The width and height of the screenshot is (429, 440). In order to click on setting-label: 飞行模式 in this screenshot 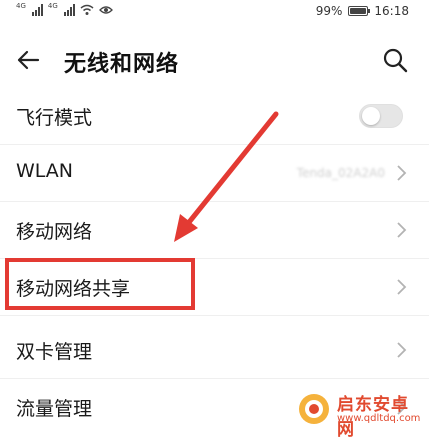, I will do `click(54, 118)`.